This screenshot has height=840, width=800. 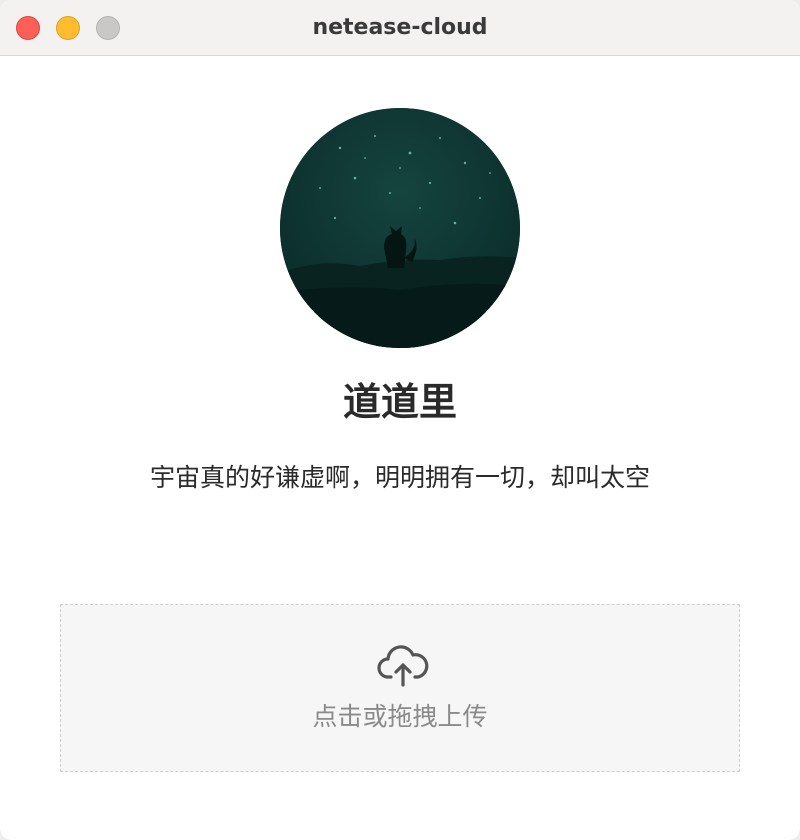 I want to click on upload-label: 点击或拖拽上传, so click(x=400, y=716).